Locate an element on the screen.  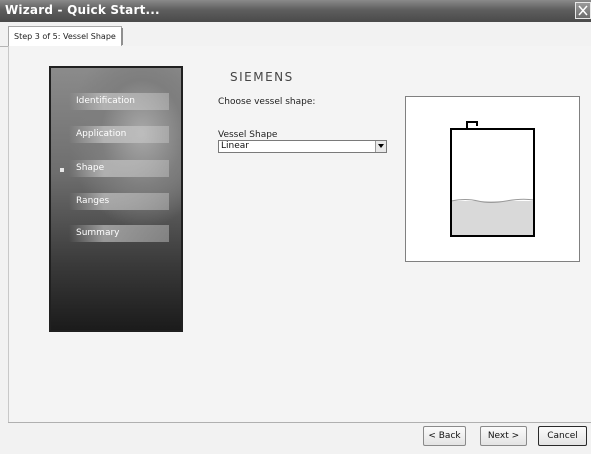
instruction-text: Choose vessel shape: is located at coordinates (267, 102).